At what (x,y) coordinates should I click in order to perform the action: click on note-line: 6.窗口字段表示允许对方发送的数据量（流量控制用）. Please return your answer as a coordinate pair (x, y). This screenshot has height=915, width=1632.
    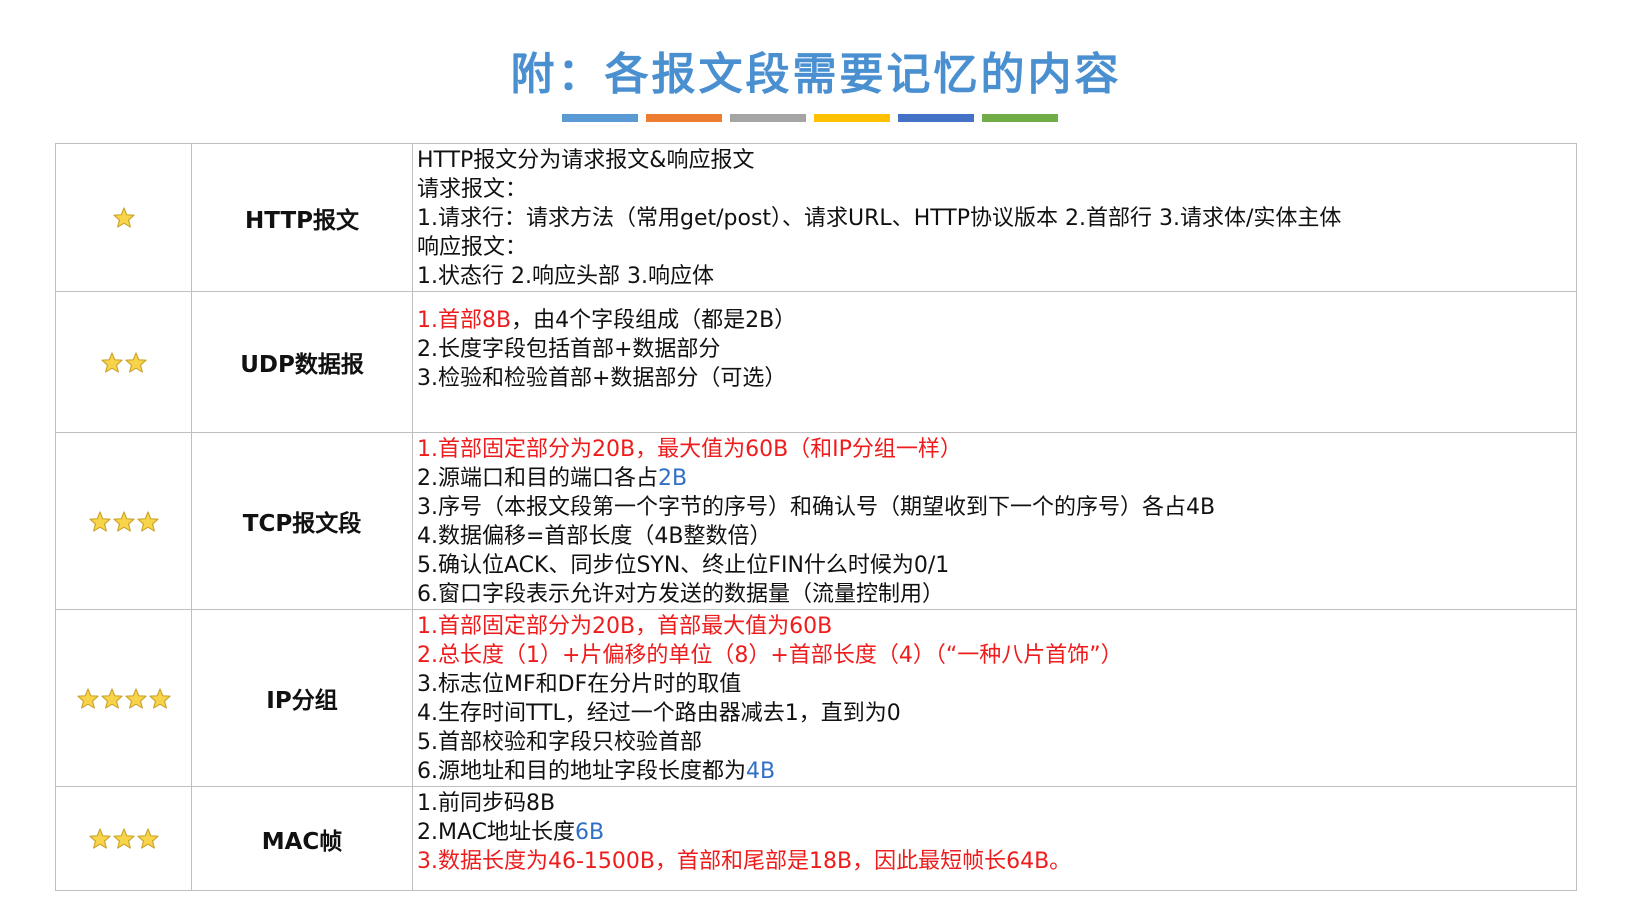
    Looking at the image, I should click on (996, 594).